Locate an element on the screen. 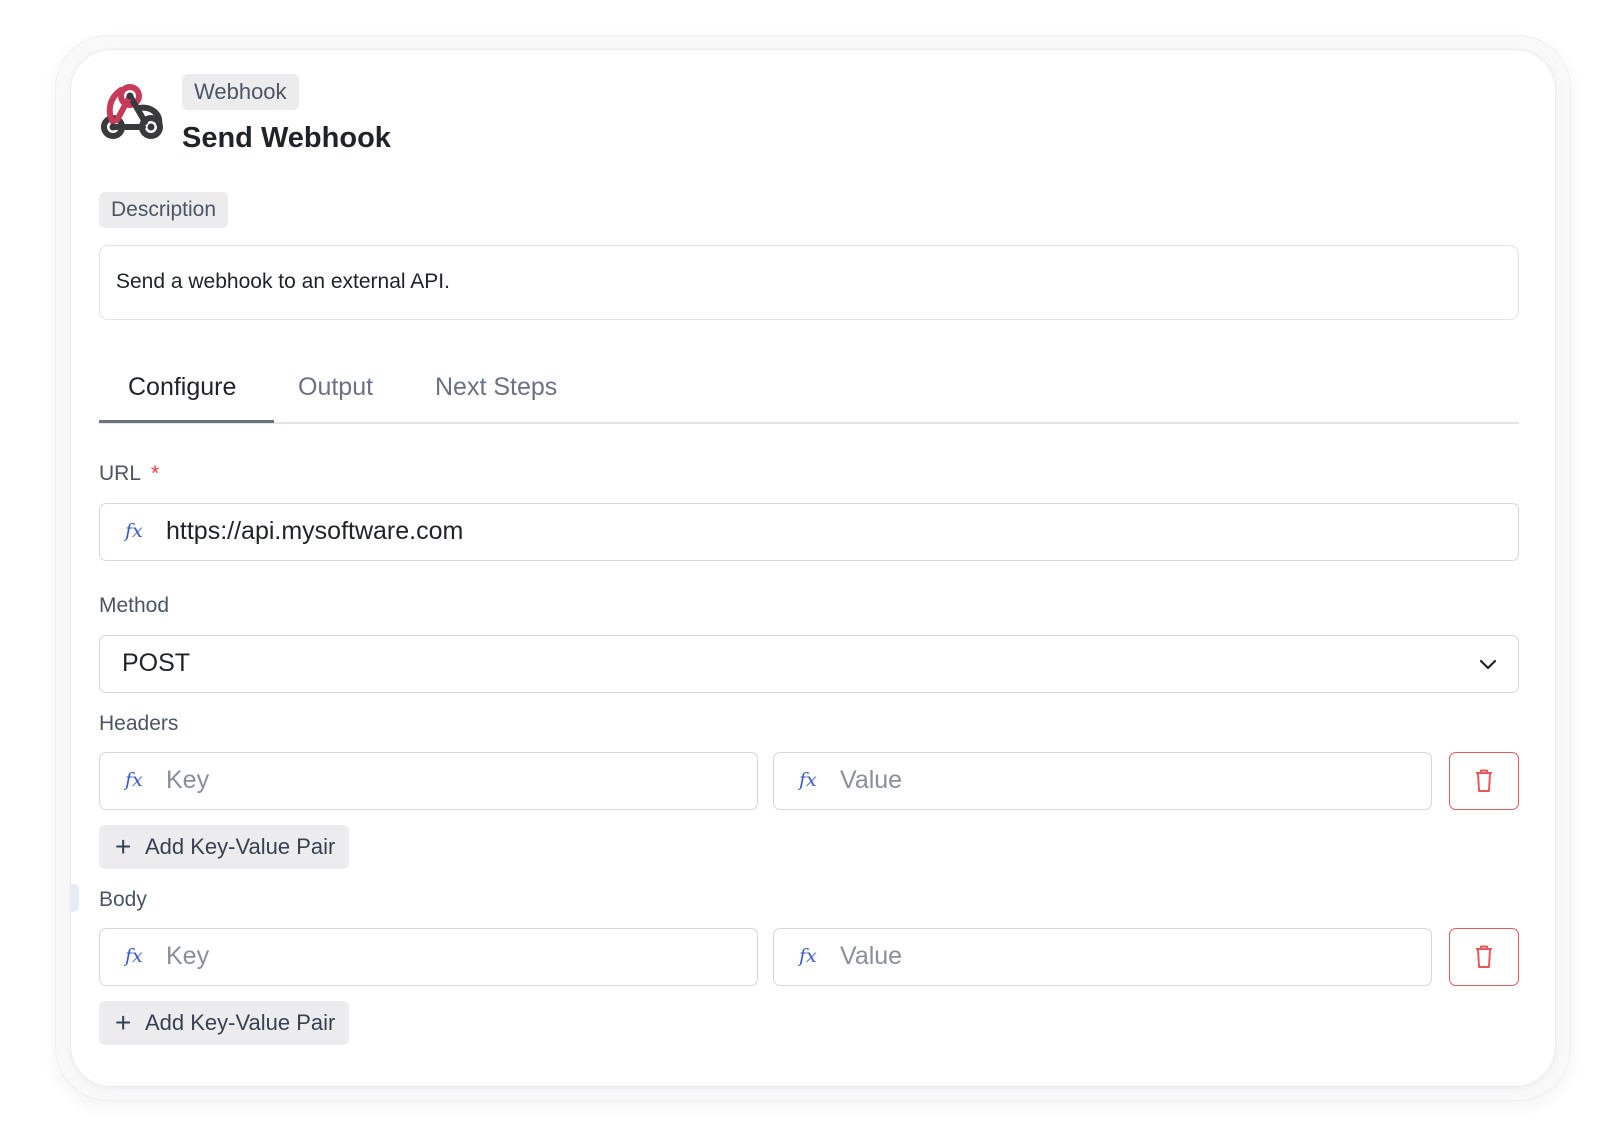 The width and height of the screenshot is (1616, 1130). header-value-placeholder: Value is located at coordinates (871, 780).